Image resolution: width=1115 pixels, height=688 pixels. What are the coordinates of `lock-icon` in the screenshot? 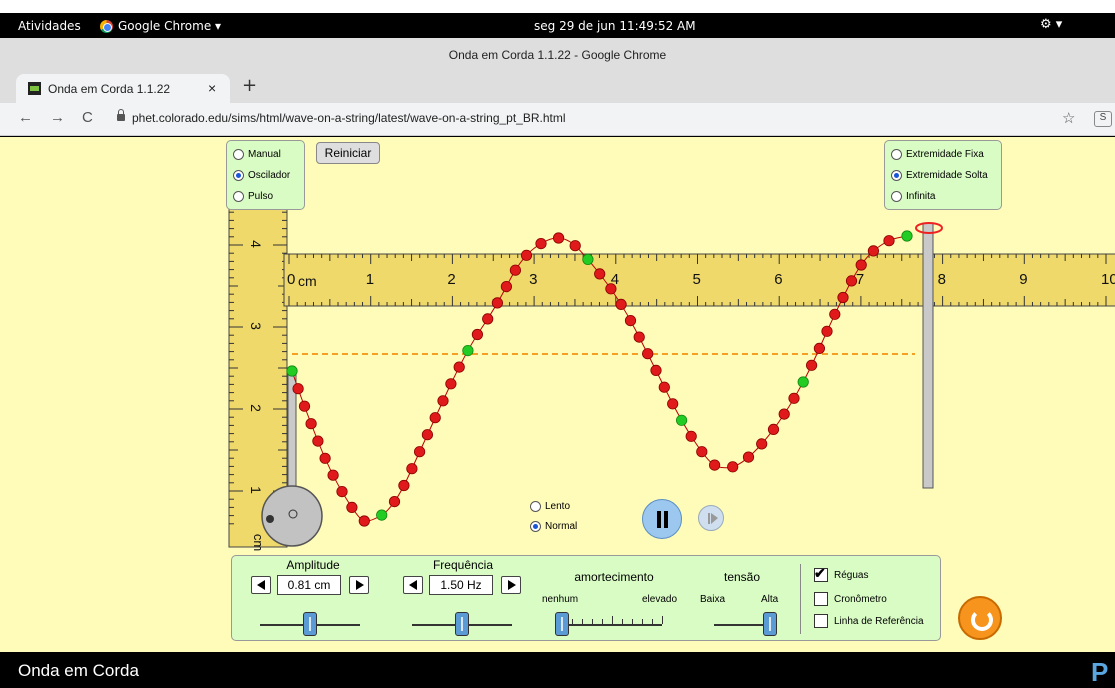 It's located at (121, 115).